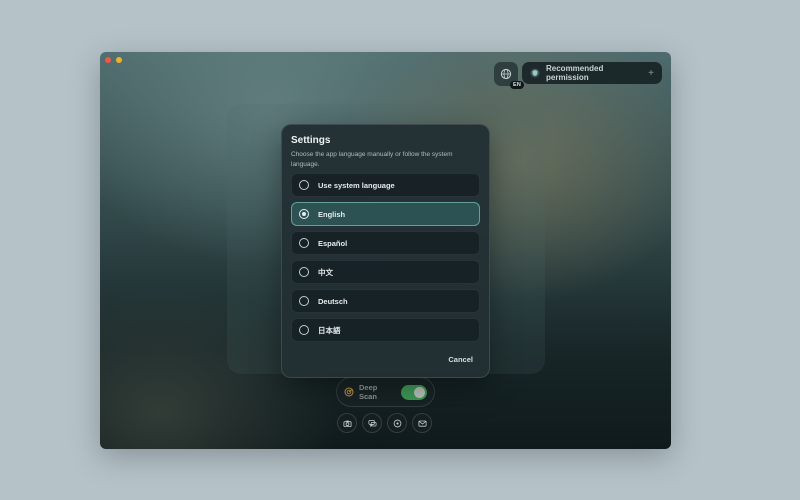 The image size is (800, 500). Describe the element at coordinates (414, 392) in the screenshot. I see `deep-scan-toggle` at that location.